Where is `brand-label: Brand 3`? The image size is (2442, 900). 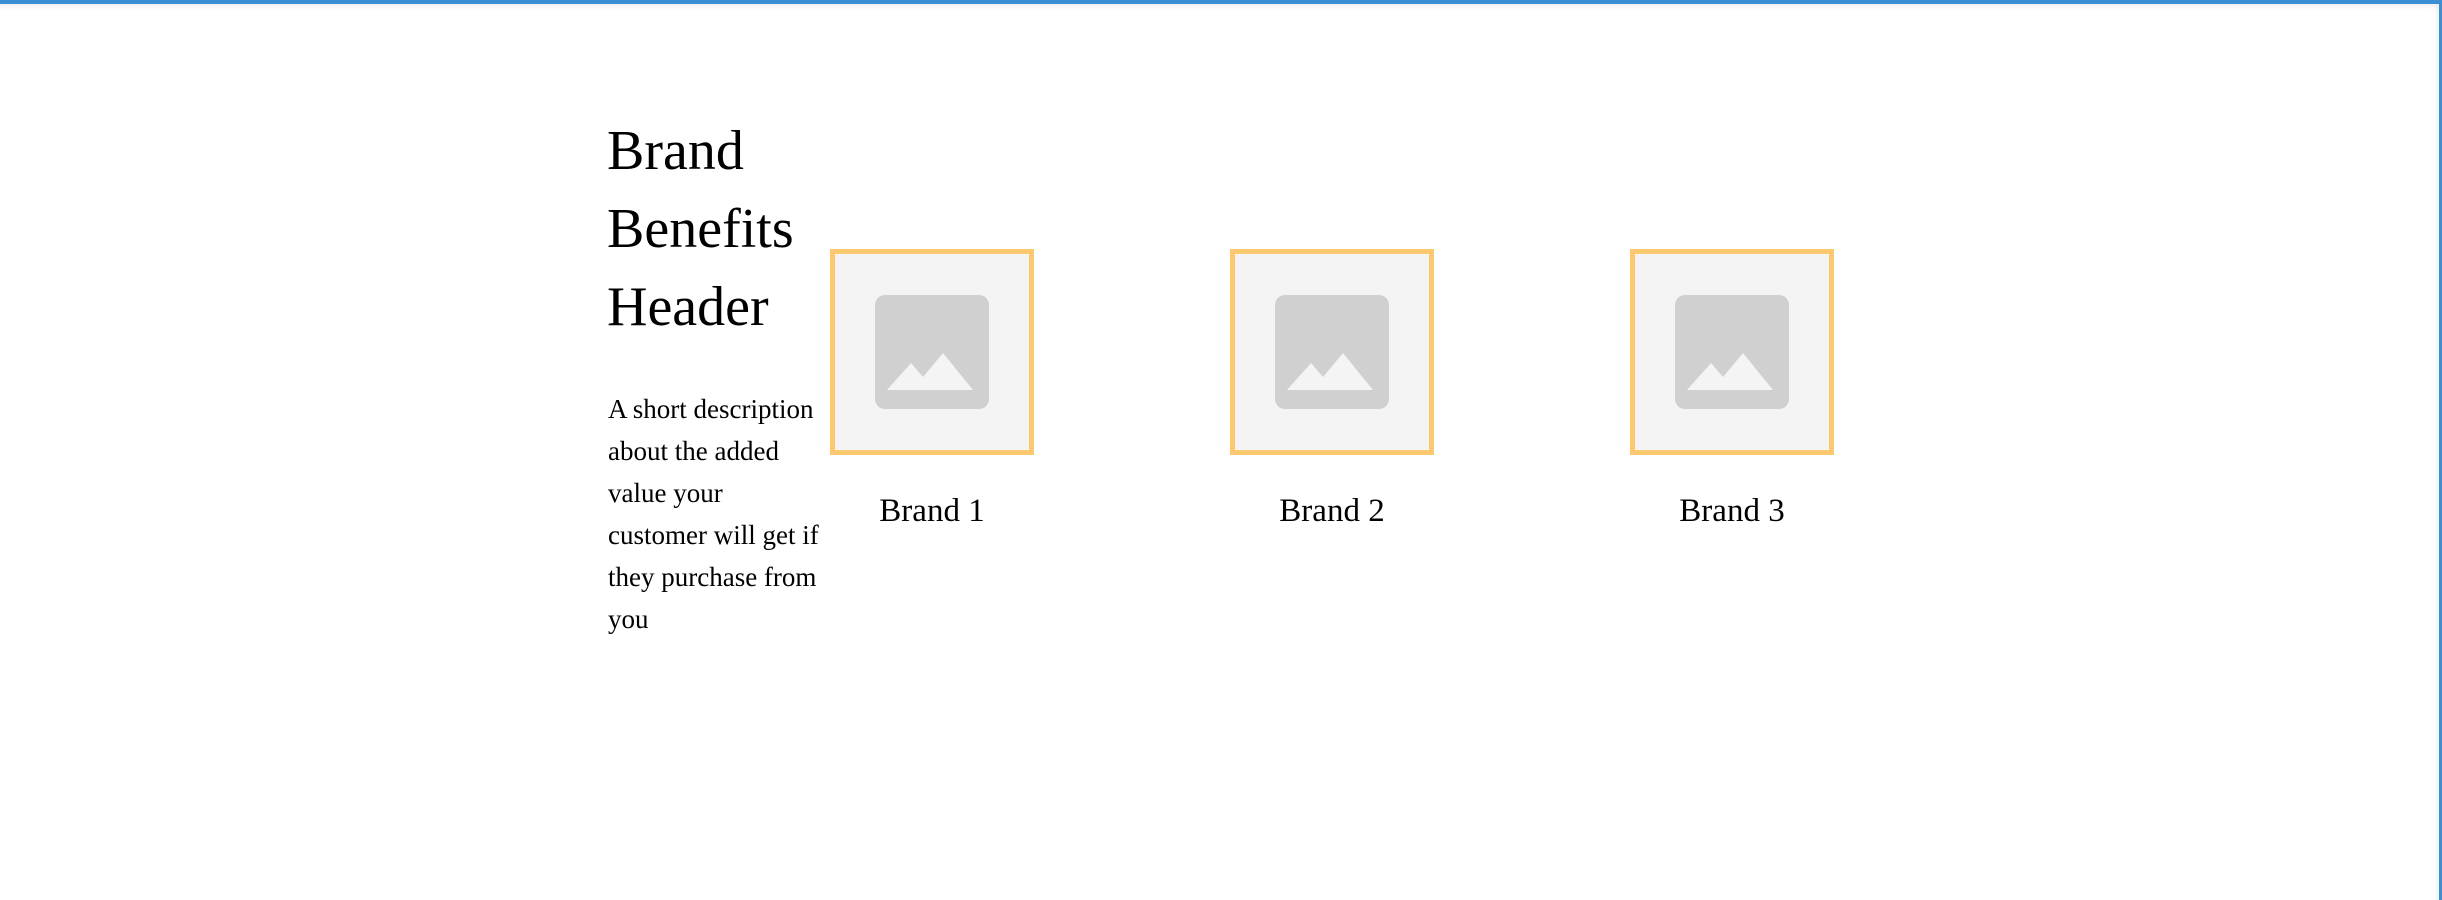 brand-label: Brand 3 is located at coordinates (1732, 511).